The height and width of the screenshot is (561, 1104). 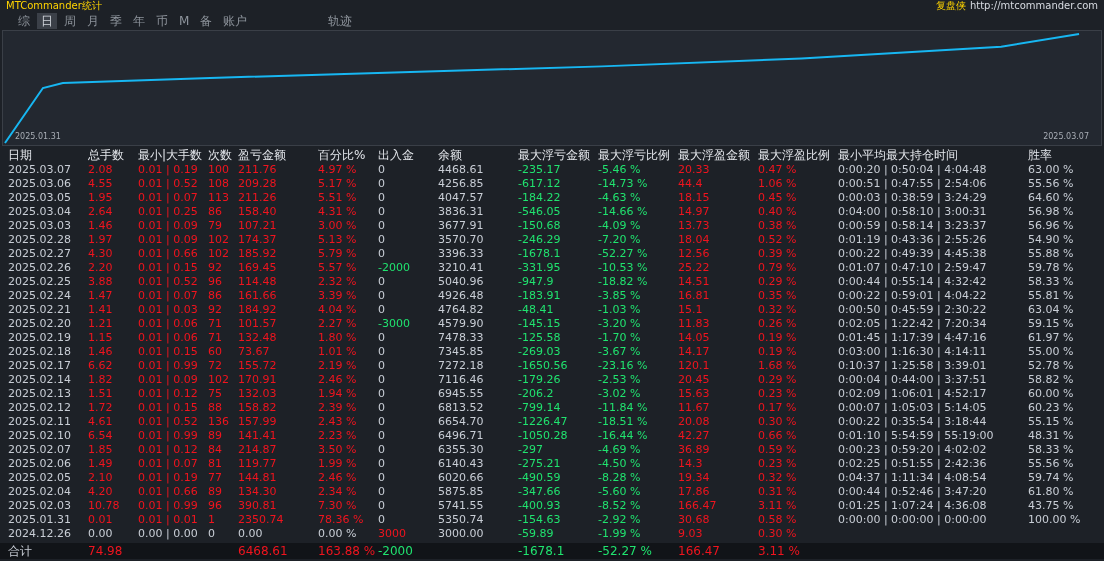 I want to click on table-cell-text: -11.84 %, so click(x=623, y=408).